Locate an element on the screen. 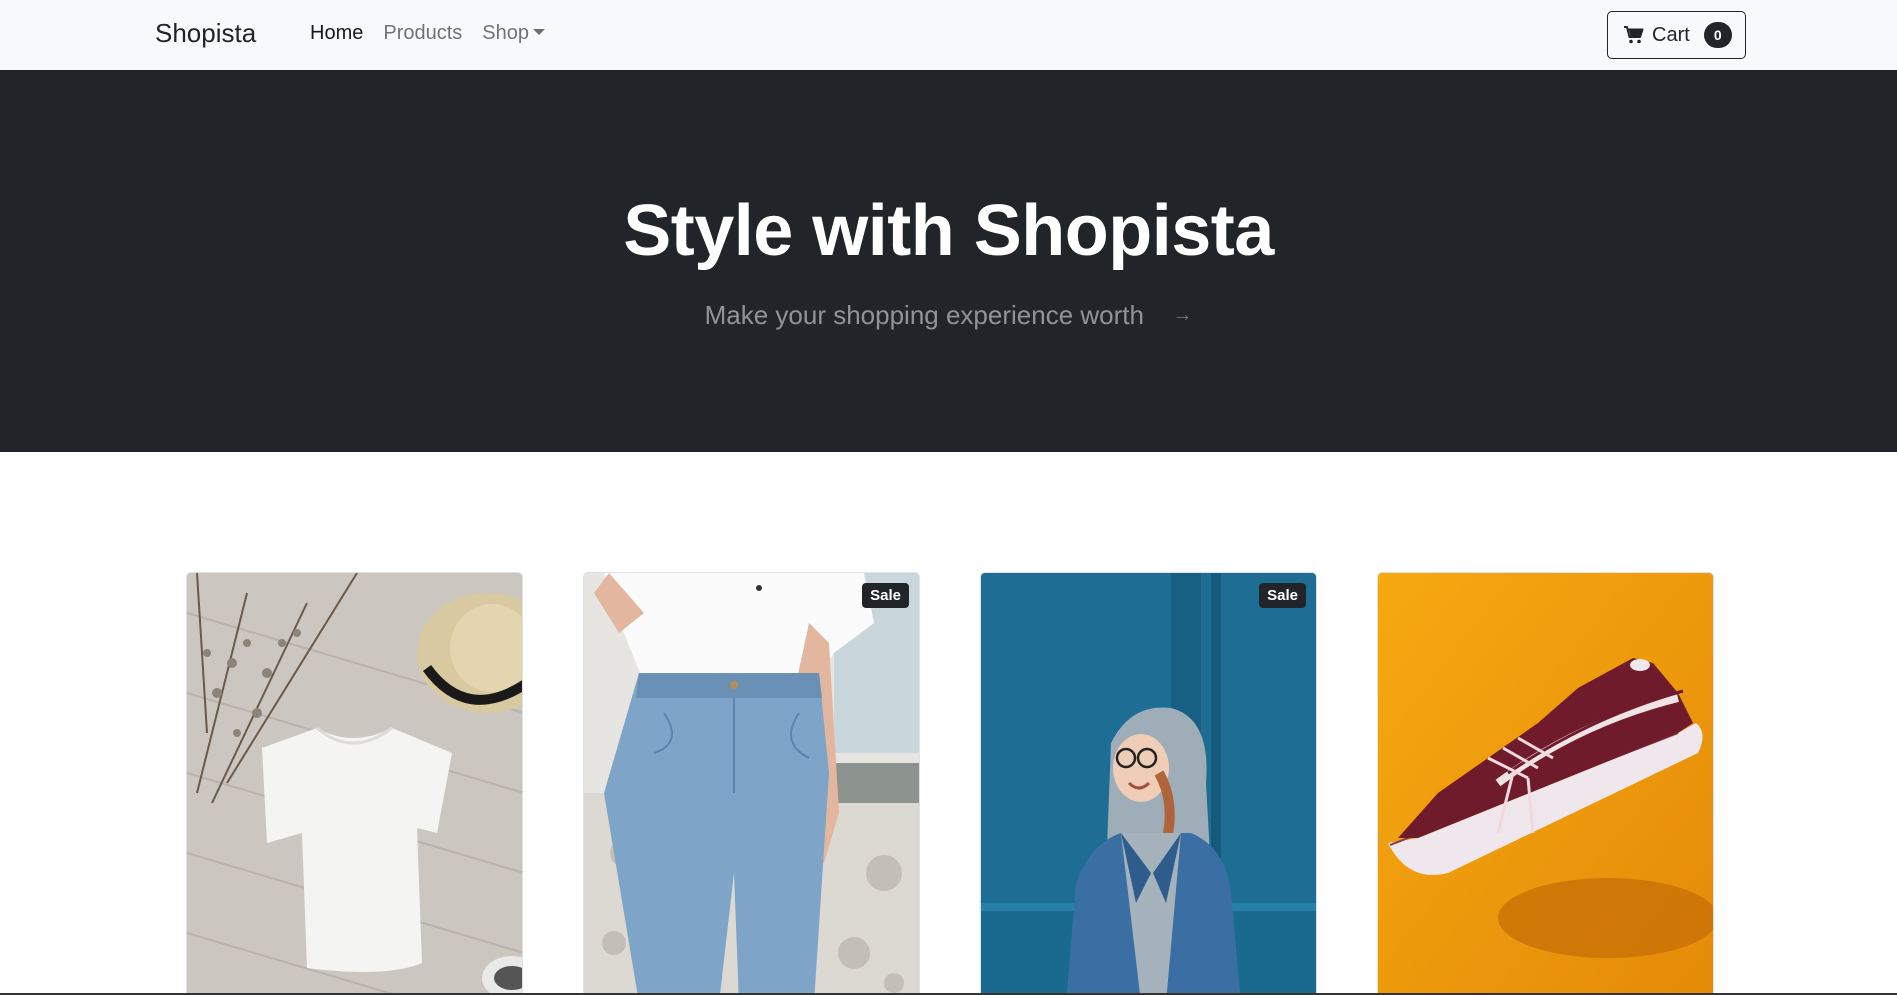  nav-link-home: Home is located at coordinates (336, 33).